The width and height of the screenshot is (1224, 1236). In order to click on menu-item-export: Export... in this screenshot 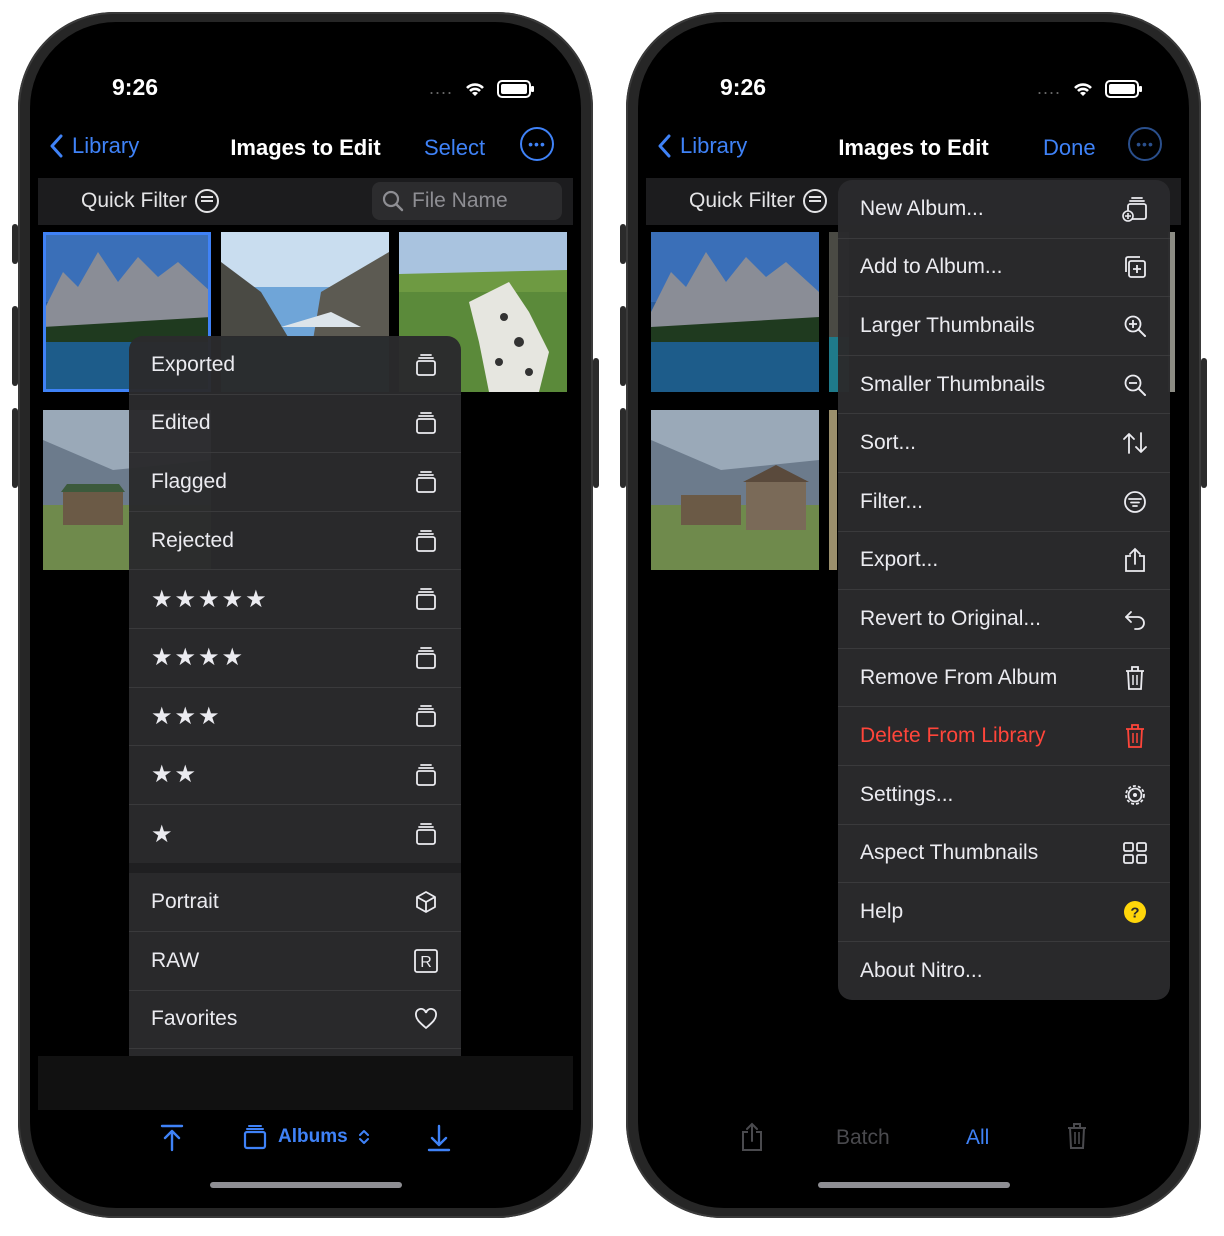, I will do `click(1004, 561)`.